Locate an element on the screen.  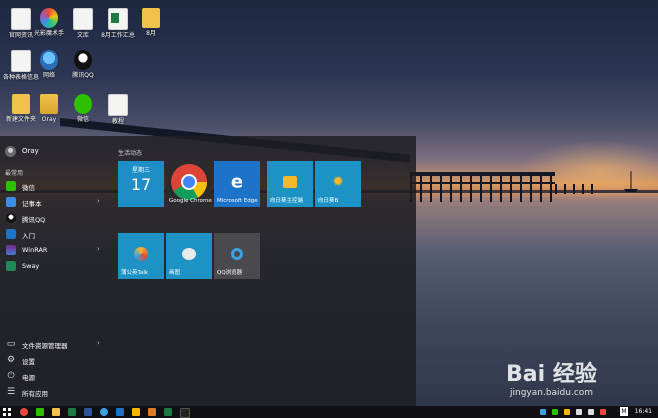
notepad-icon is located at coordinates (11, 202).